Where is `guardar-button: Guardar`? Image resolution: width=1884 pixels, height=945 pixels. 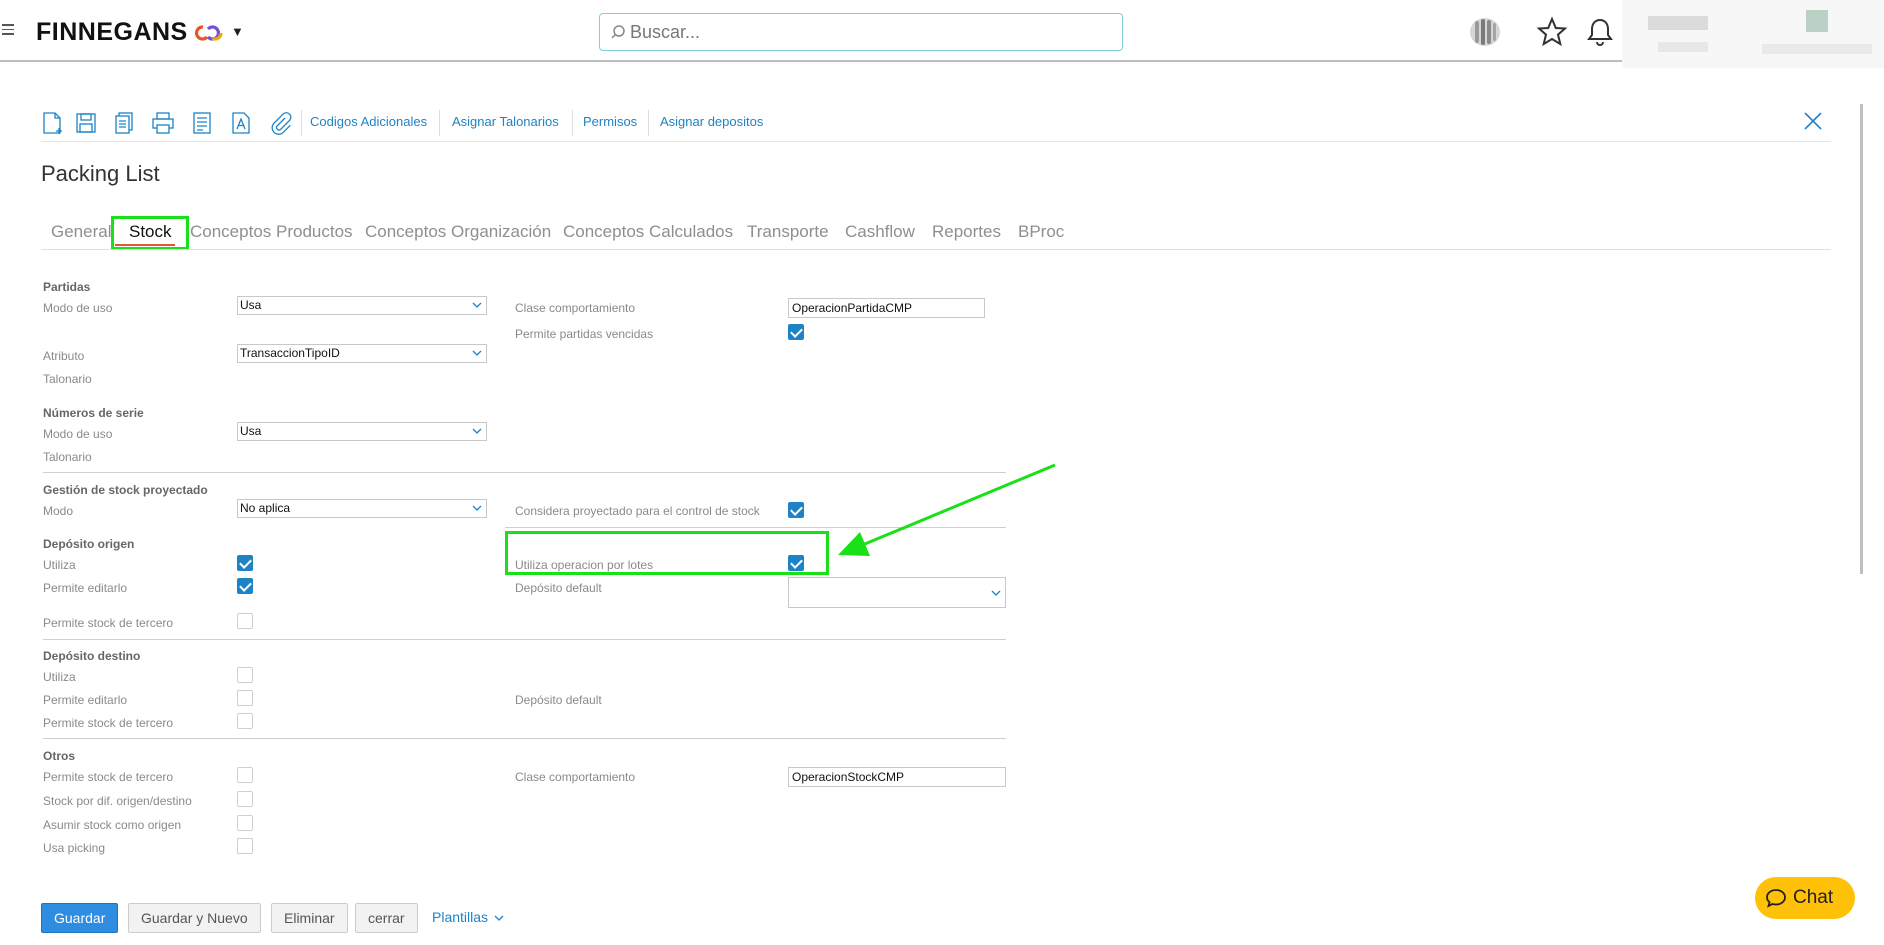
guardar-button: Guardar is located at coordinates (80, 918).